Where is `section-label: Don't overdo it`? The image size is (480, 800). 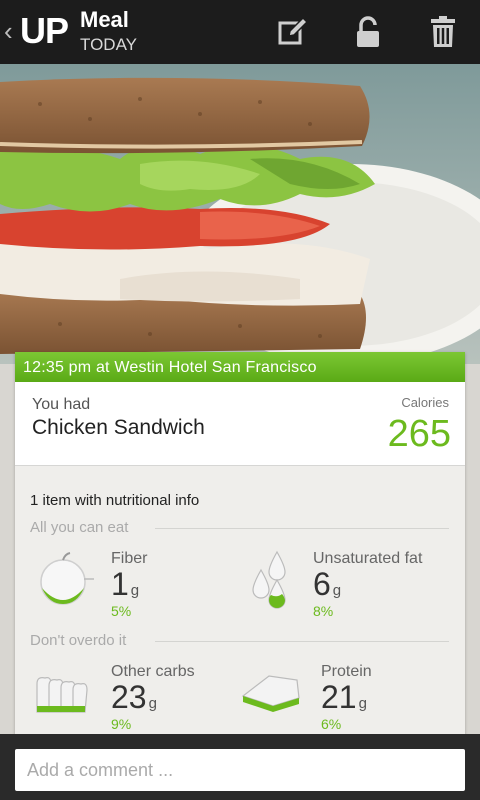
section-label: Don't overdo it is located at coordinates (78, 640).